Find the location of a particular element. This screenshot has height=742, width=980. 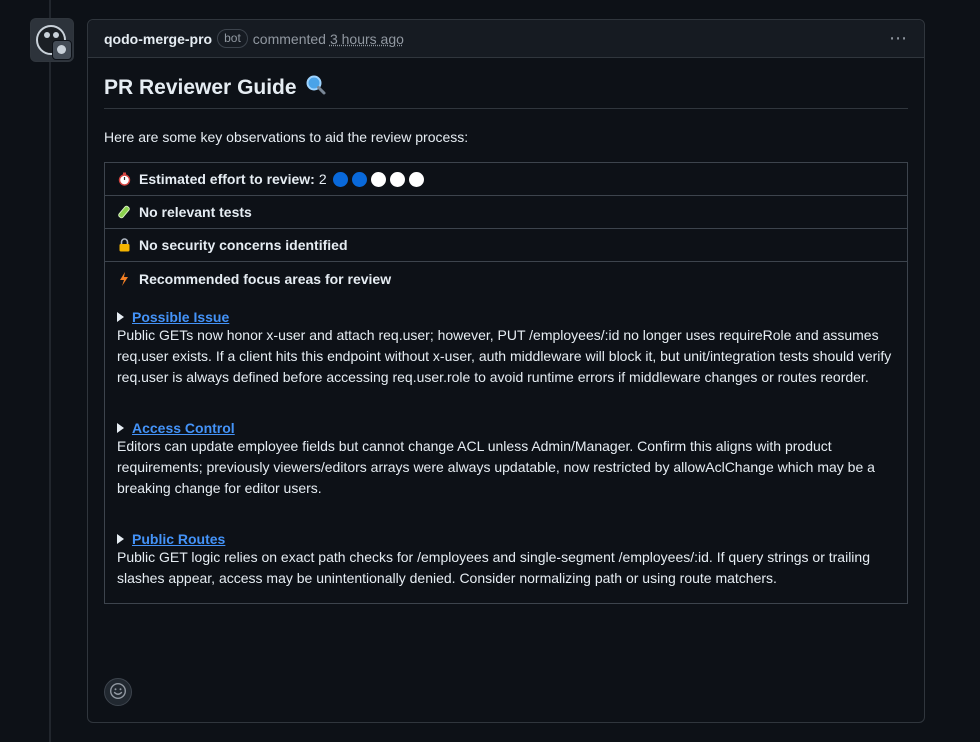

comment-action: commented is located at coordinates (289, 38).